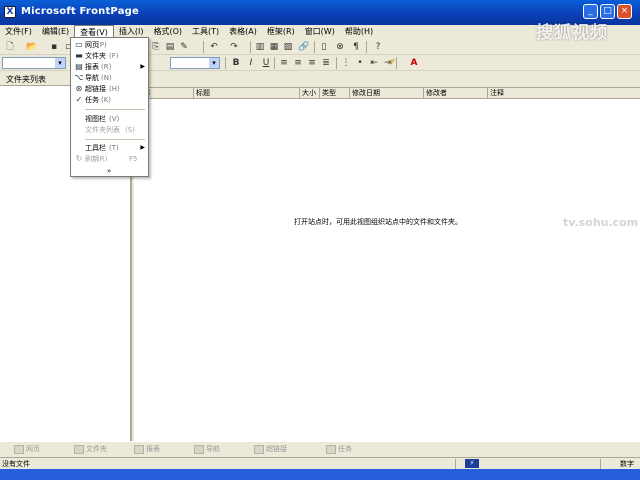 This screenshot has height=480, width=640. I want to click on view-menu-item-folder-list: 文件夹列表 (S), so click(109, 130).